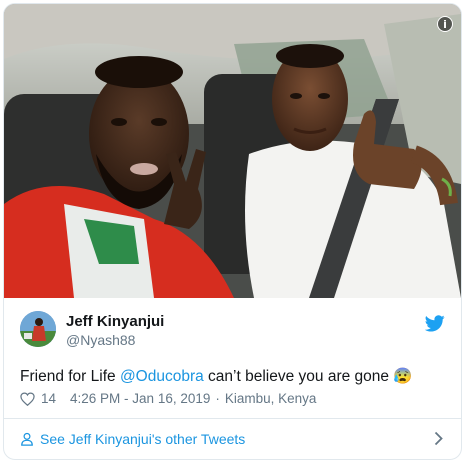 The width and height of the screenshot is (465, 463). Describe the element at coordinates (27, 439) in the screenshot. I see `person-icon` at that location.